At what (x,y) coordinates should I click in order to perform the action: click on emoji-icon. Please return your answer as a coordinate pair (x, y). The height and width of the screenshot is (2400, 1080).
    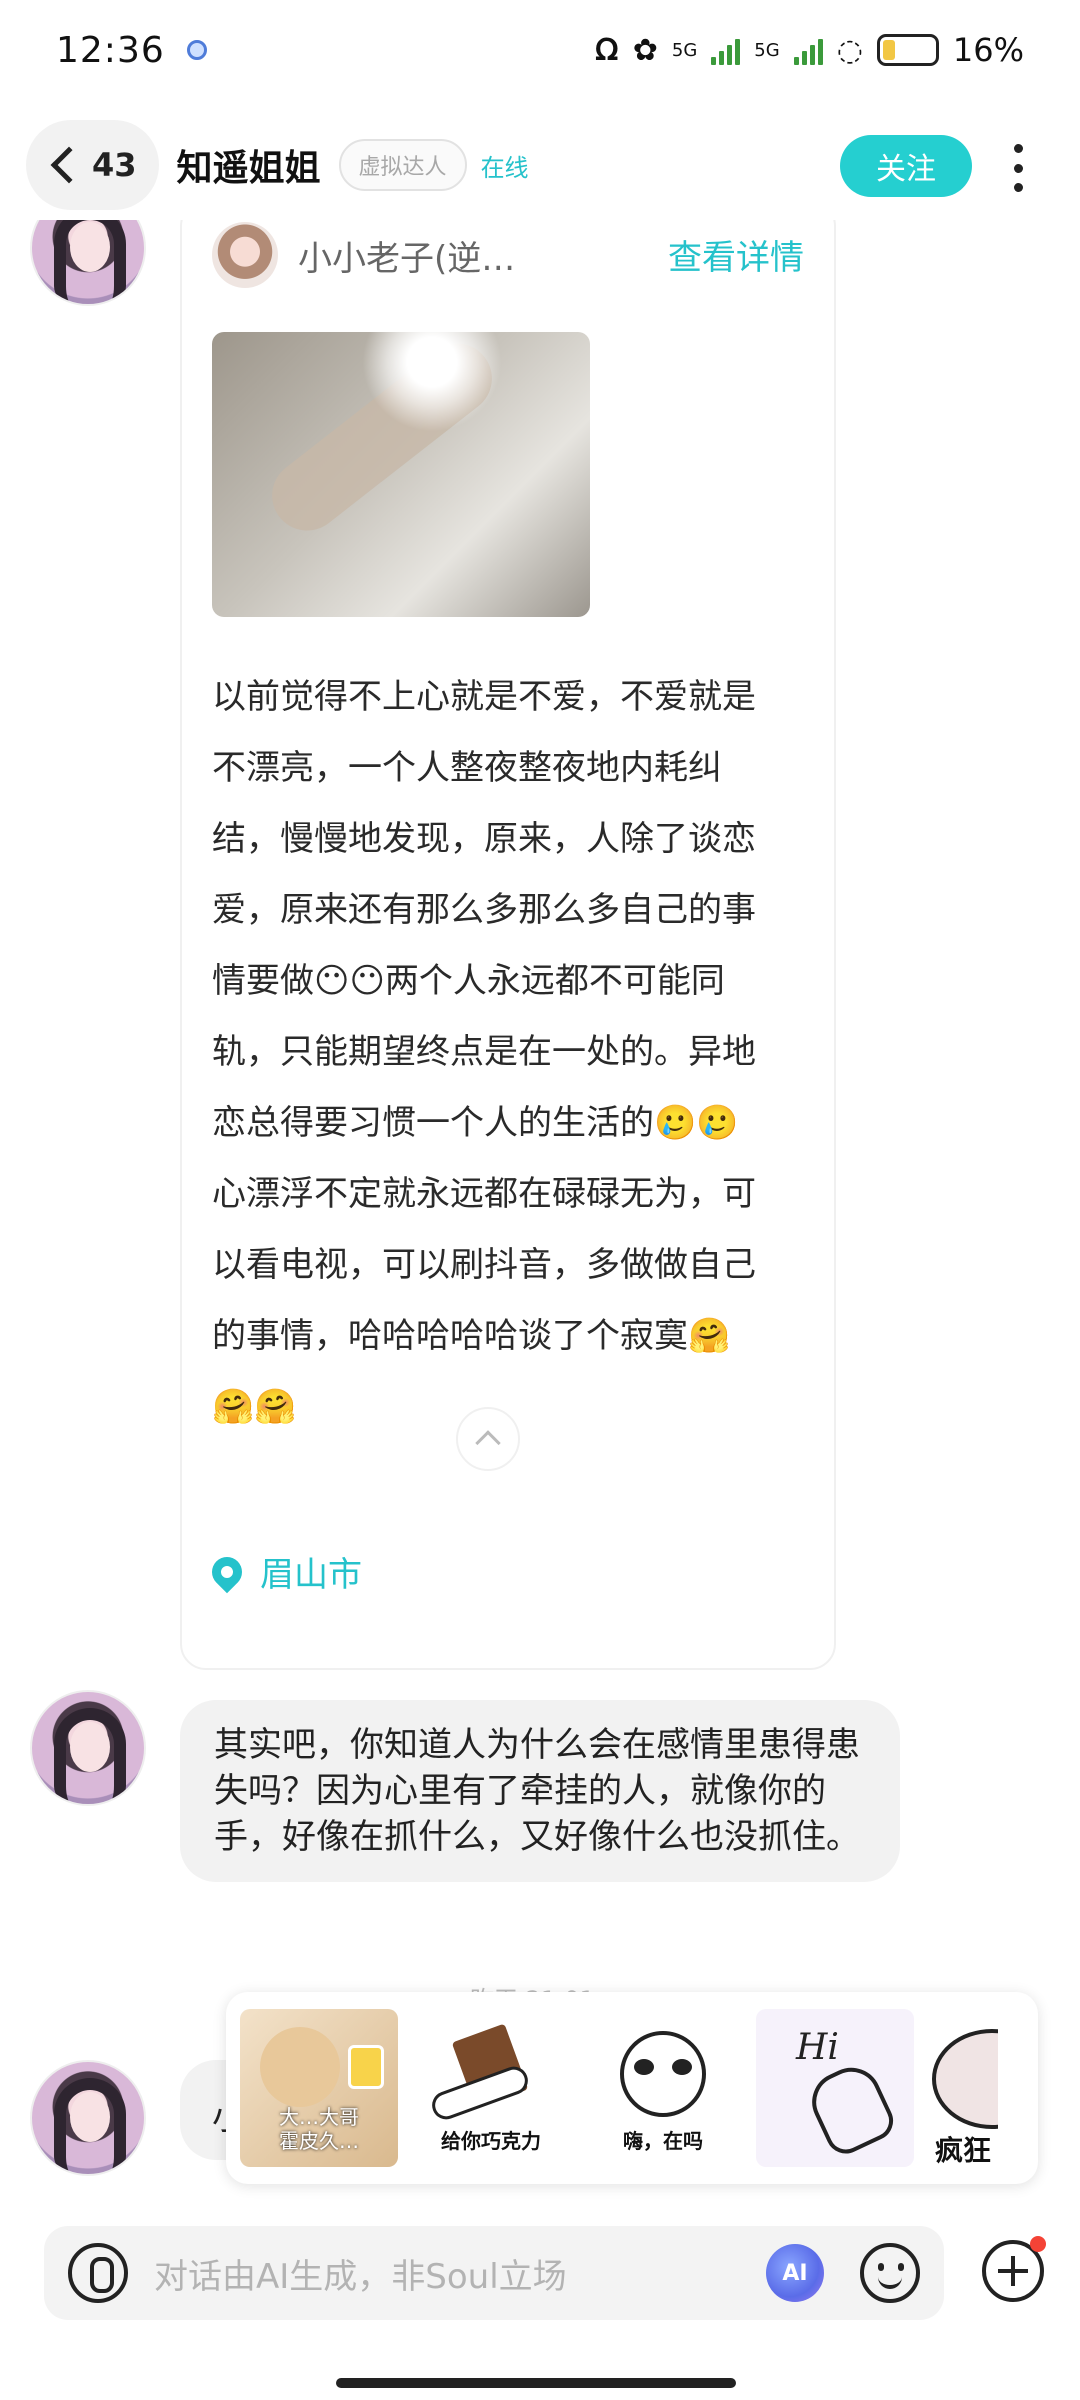
    Looking at the image, I should click on (890, 2273).